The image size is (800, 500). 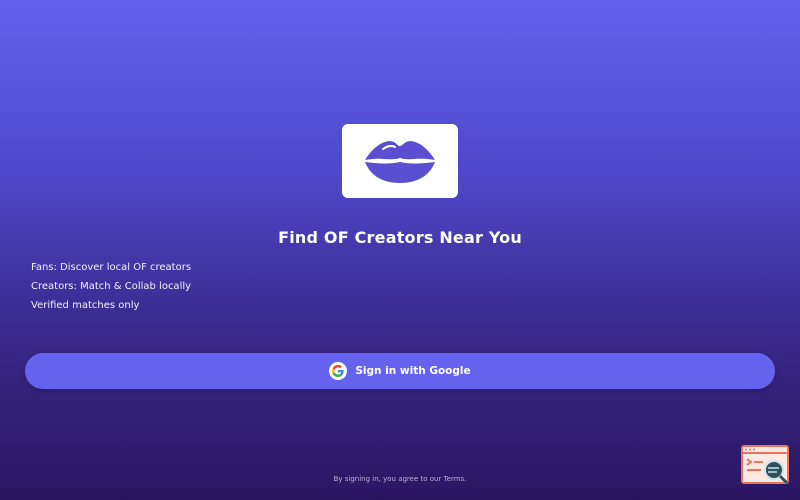 I want to click on google-icon, so click(x=338, y=371).